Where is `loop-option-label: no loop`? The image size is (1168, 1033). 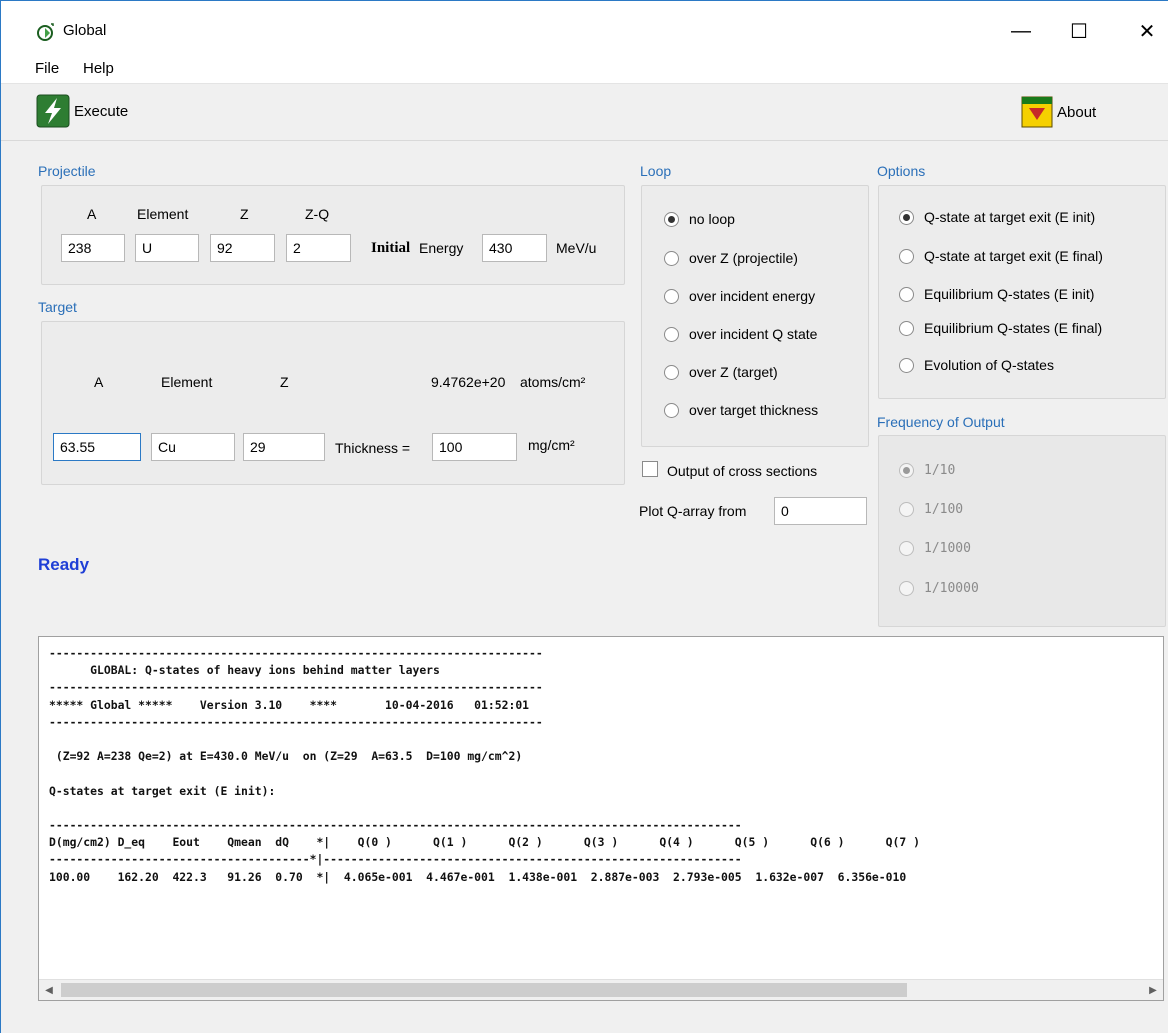 loop-option-label: no loop is located at coordinates (712, 219).